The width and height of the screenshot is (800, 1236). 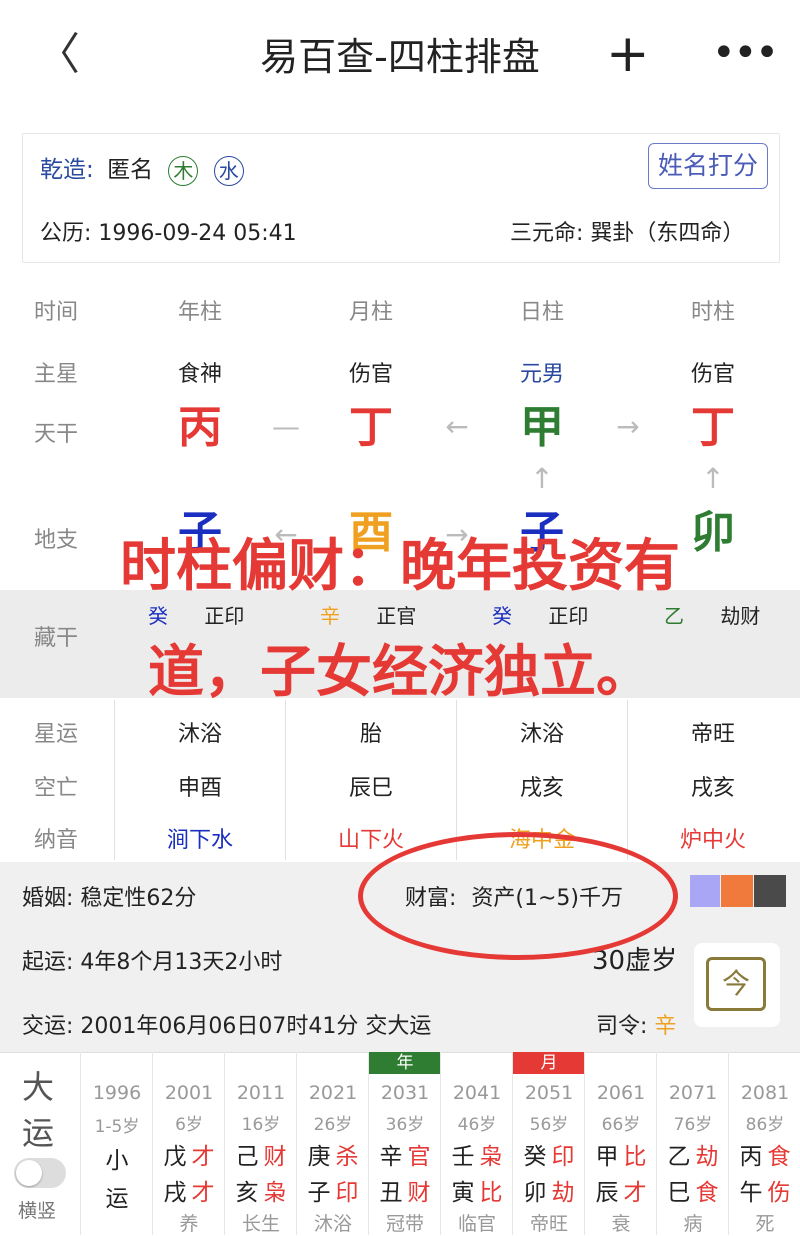 I want to click on dash-icon: —, so click(x=286, y=426).